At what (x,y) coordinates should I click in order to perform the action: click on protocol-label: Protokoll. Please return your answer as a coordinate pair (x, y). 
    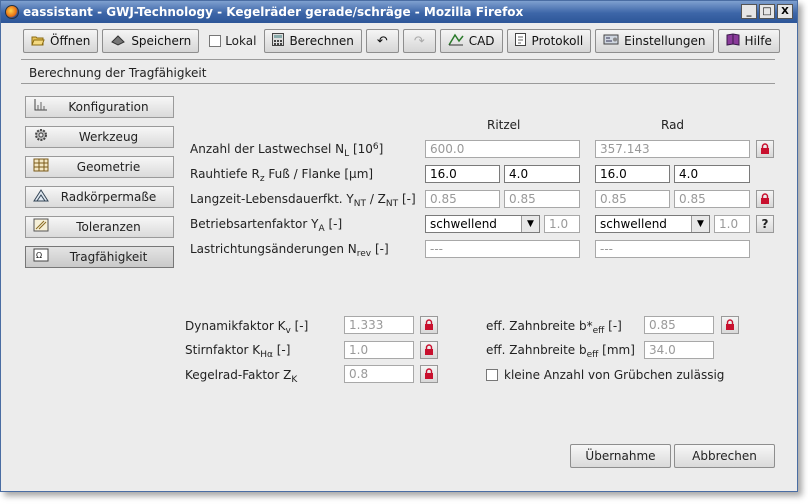
    Looking at the image, I should click on (557, 41).